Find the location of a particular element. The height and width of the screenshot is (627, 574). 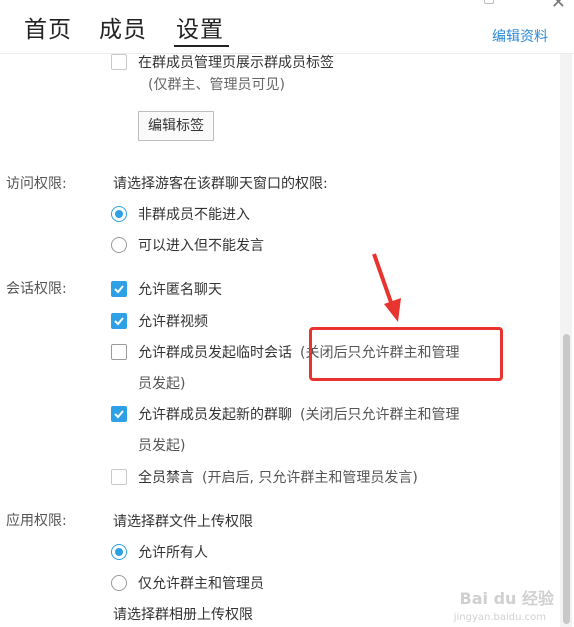

file-option-everyone-label: 允许所有人 is located at coordinates (173, 553).